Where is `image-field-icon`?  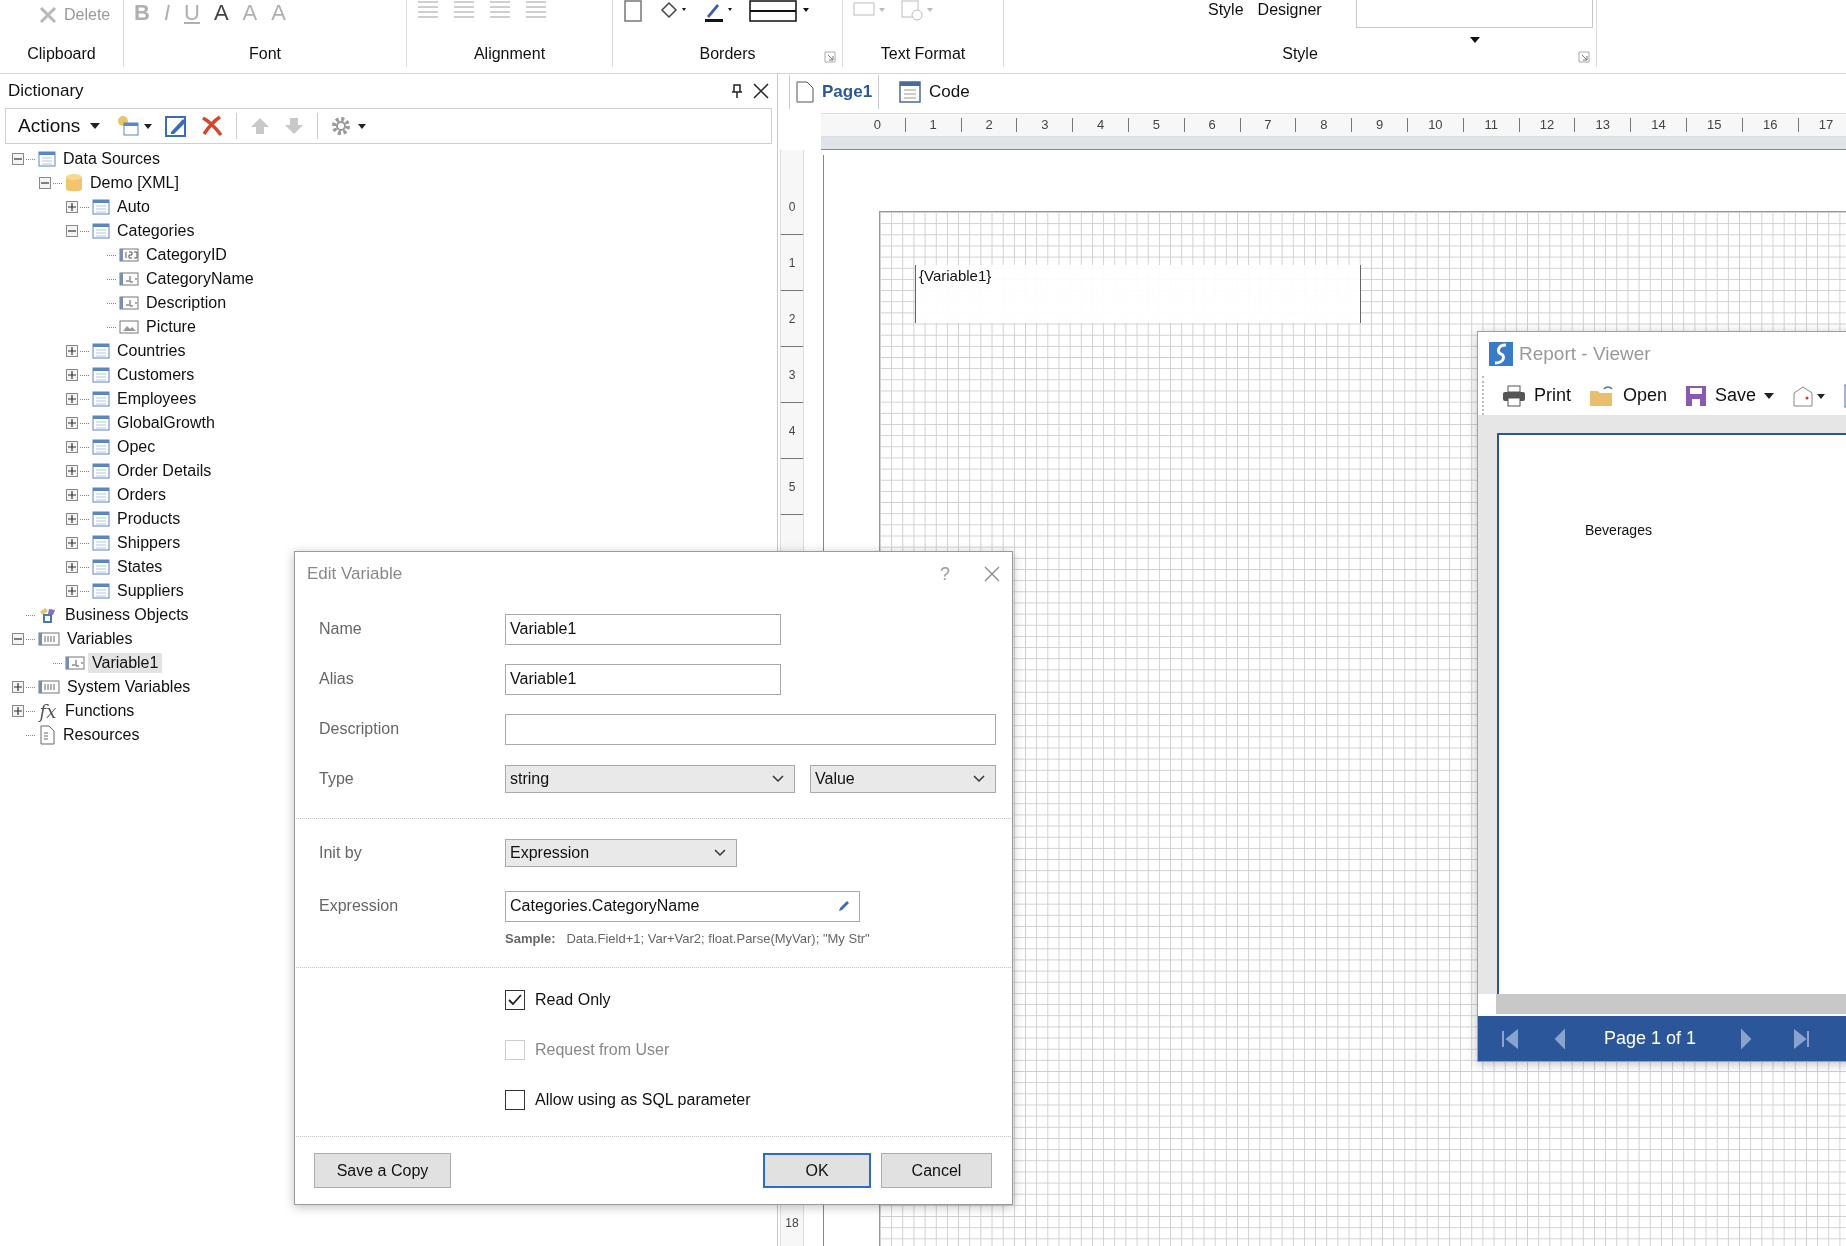 image-field-icon is located at coordinates (129, 327).